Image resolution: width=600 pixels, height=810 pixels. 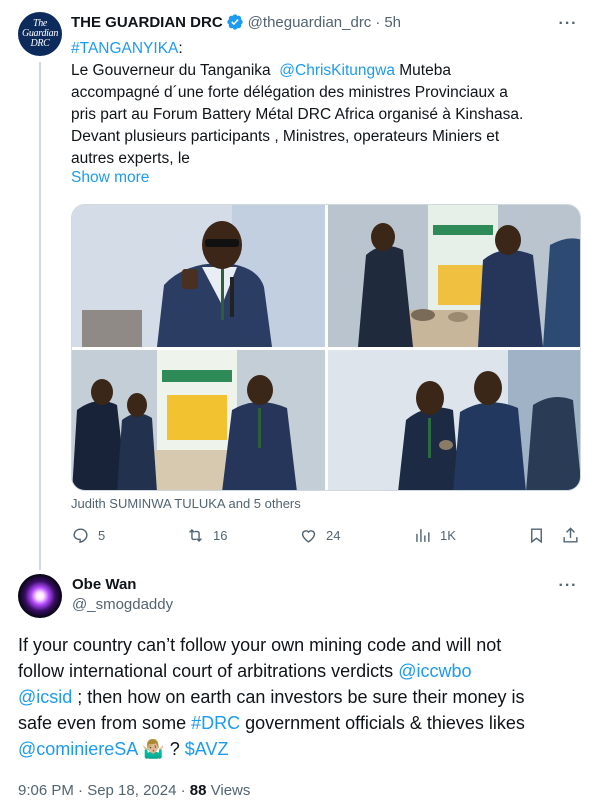 What do you see at coordinates (130, 158) in the screenshot?
I see `text-line: autres experts, le` at bounding box center [130, 158].